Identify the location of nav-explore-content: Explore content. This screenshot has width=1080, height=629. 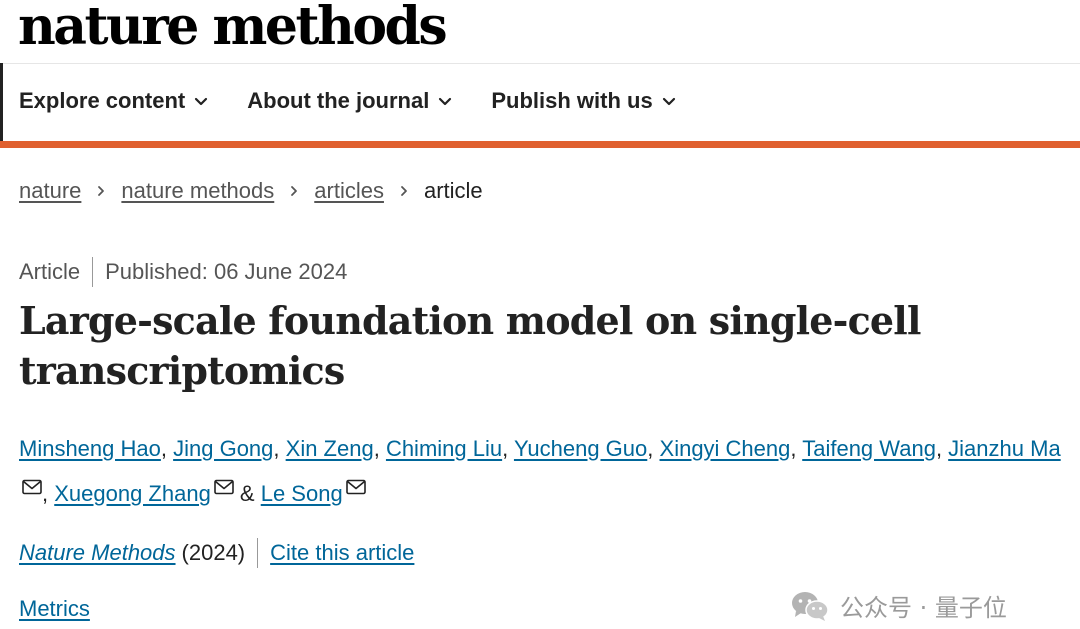
(114, 101).